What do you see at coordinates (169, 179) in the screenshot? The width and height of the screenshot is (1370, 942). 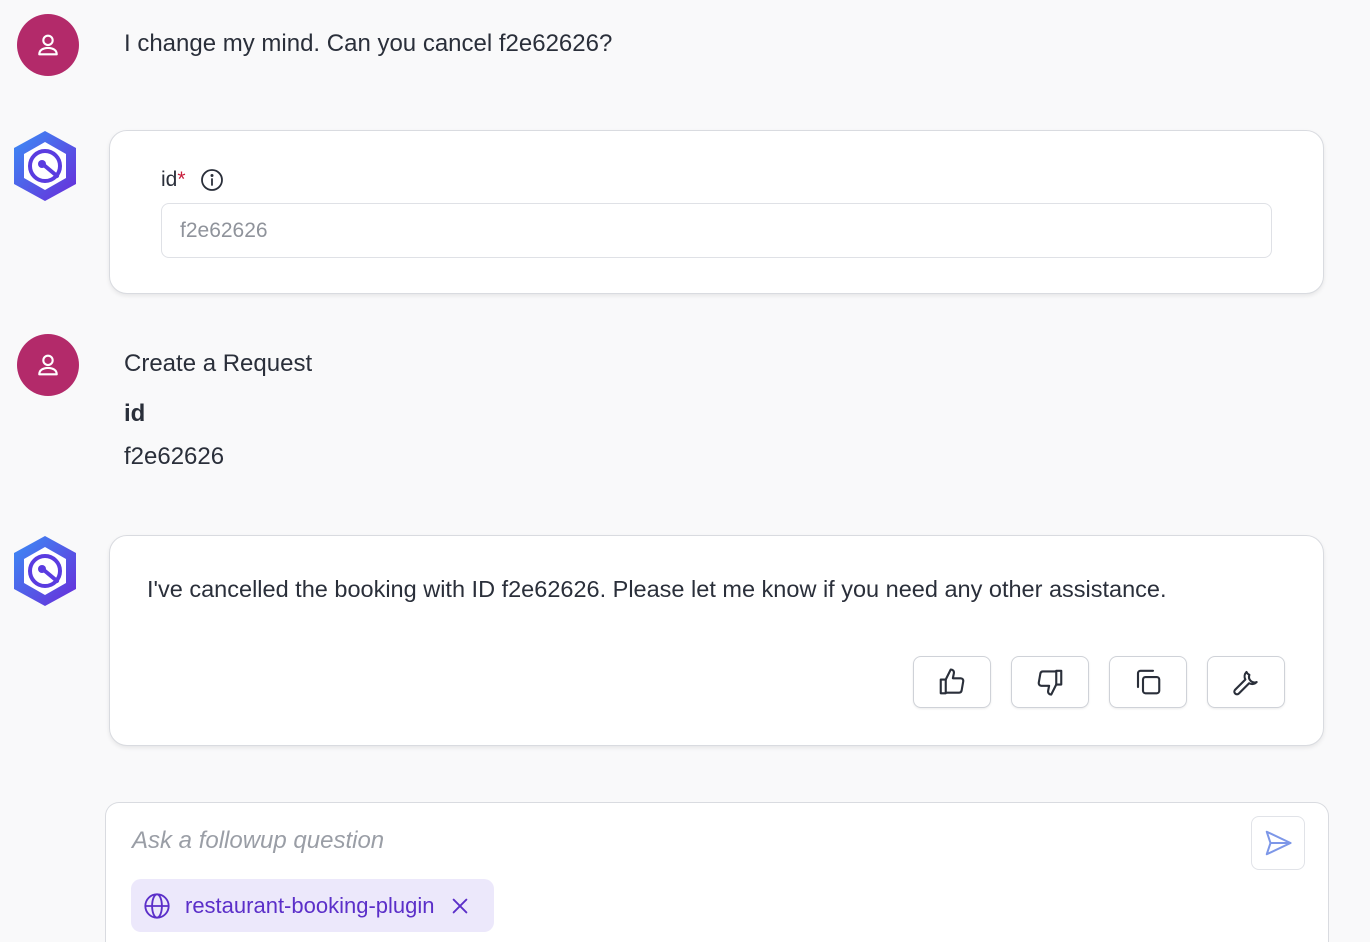 I see `field-label-text: id` at bounding box center [169, 179].